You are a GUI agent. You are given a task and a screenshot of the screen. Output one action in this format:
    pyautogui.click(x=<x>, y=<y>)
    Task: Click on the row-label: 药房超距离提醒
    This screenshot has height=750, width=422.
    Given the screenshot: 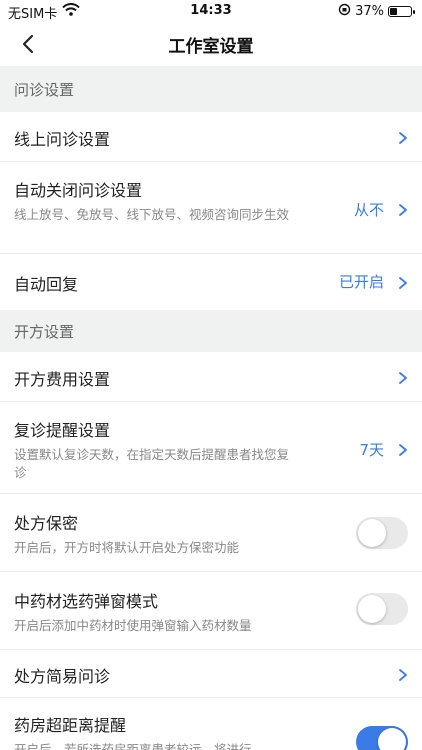 What is the action you would take?
    pyautogui.click(x=70, y=725)
    